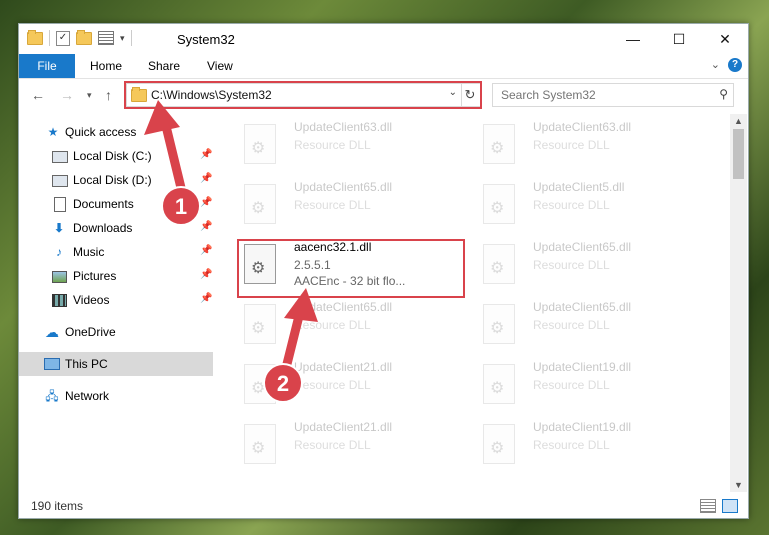  Describe the element at coordinates (725, 39) in the screenshot. I see `close-button: ✕` at that location.